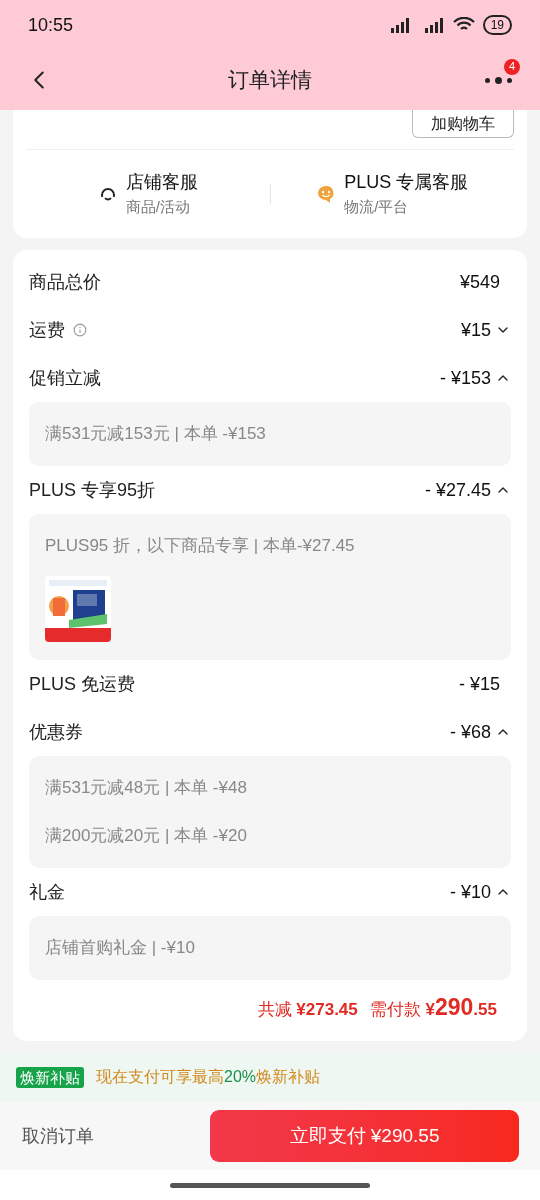  What do you see at coordinates (156, 434) in the screenshot?
I see `detail-text: 满531元减153元 | 本单 -¥153` at bounding box center [156, 434].